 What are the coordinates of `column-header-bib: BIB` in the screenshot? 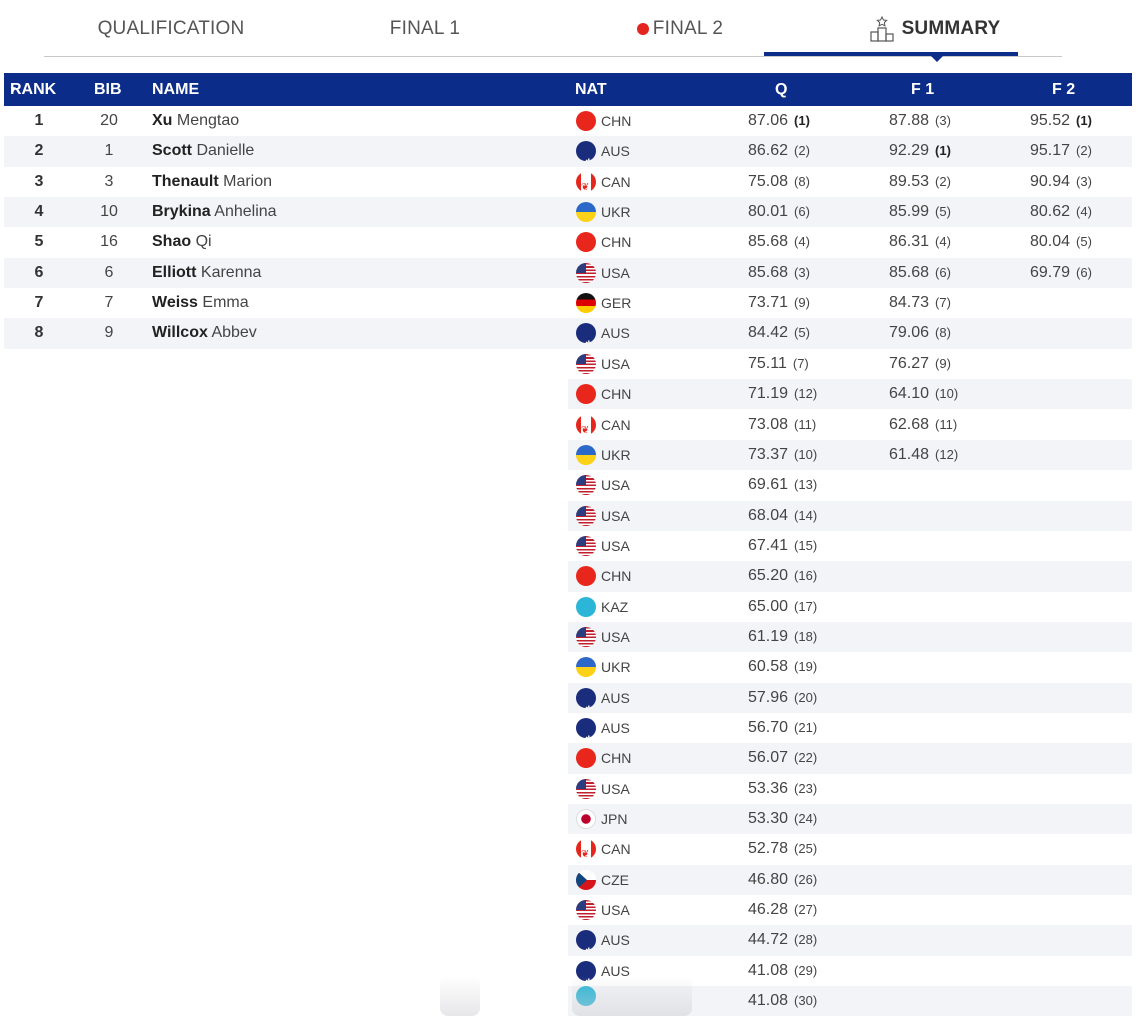 It's located at (108, 89).